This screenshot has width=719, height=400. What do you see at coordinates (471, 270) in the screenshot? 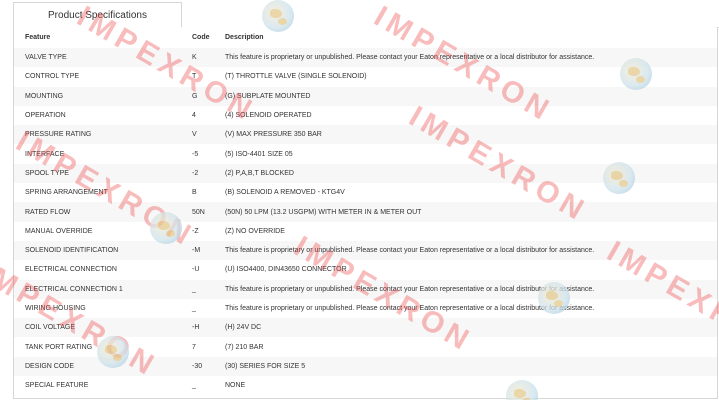
I see `cell-description: (U) ISO4400, DIN43650 CONNECTOR` at bounding box center [471, 270].